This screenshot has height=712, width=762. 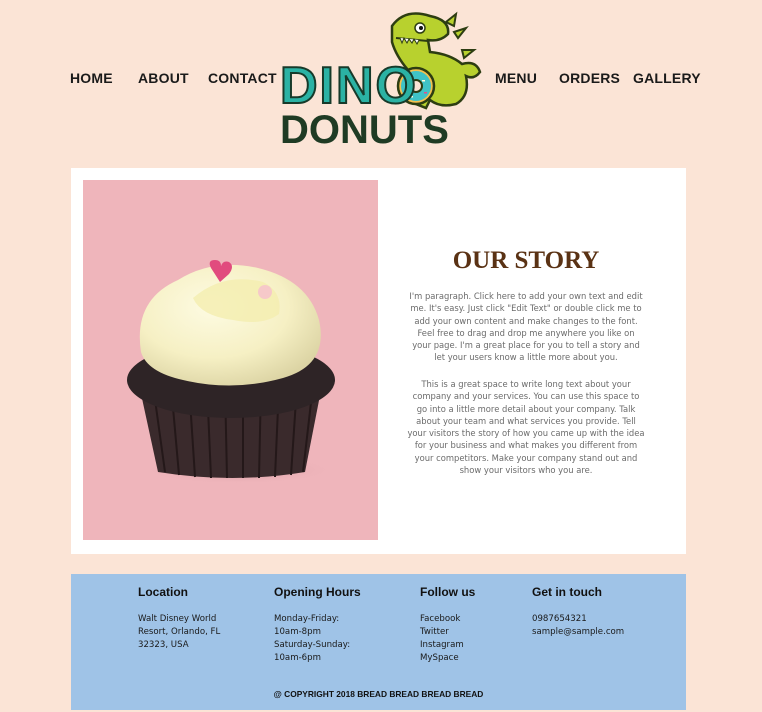 What do you see at coordinates (307, 619) in the screenshot?
I see `hours-line: Monday-Friday:` at bounding box center [307, 619].